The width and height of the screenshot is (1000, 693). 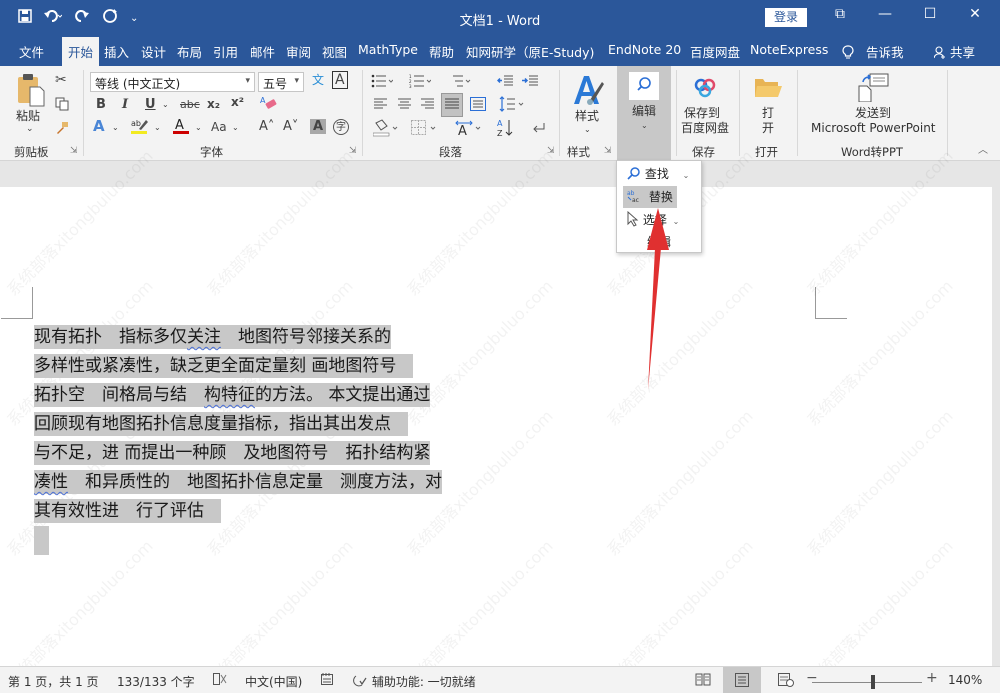 I want to click on share-button: 共享, so click(x=954, y=51).